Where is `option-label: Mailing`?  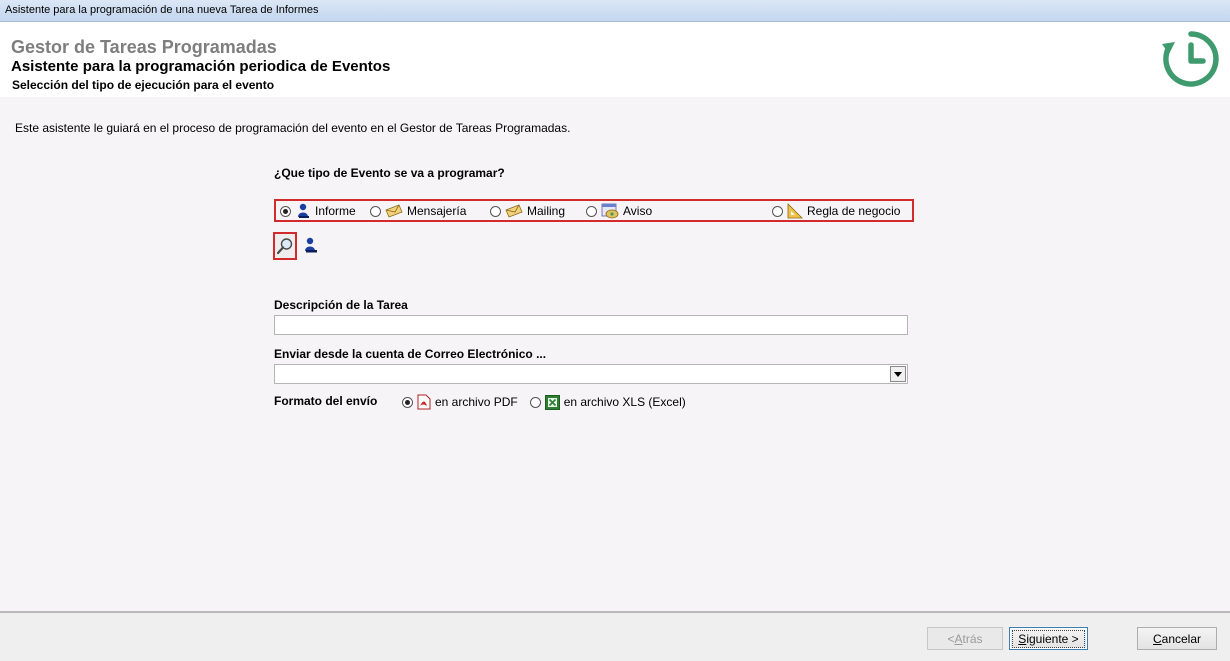
option-label: Mailing is located at coordinates (546, 211).